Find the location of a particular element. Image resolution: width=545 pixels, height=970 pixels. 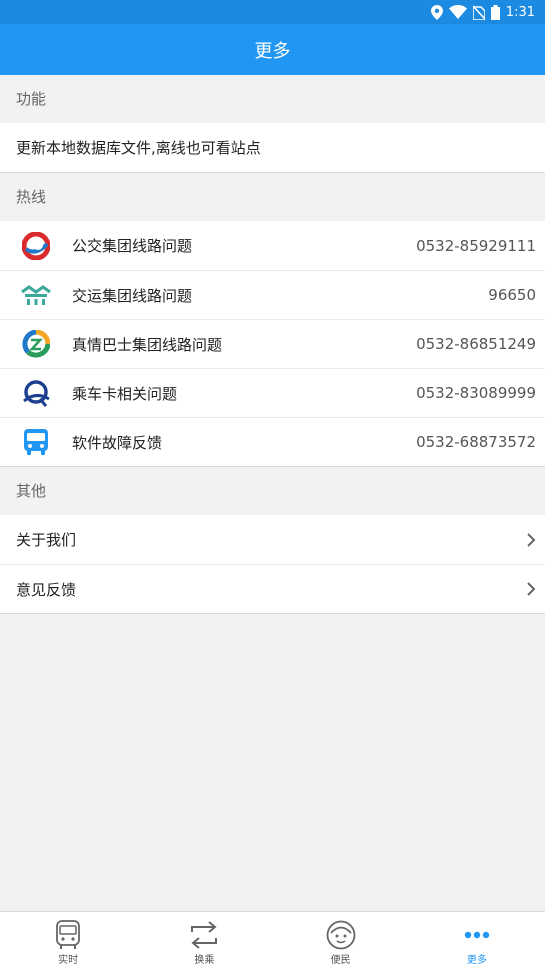

tab-convenience: 便民 is located at coordinates (341, 941).